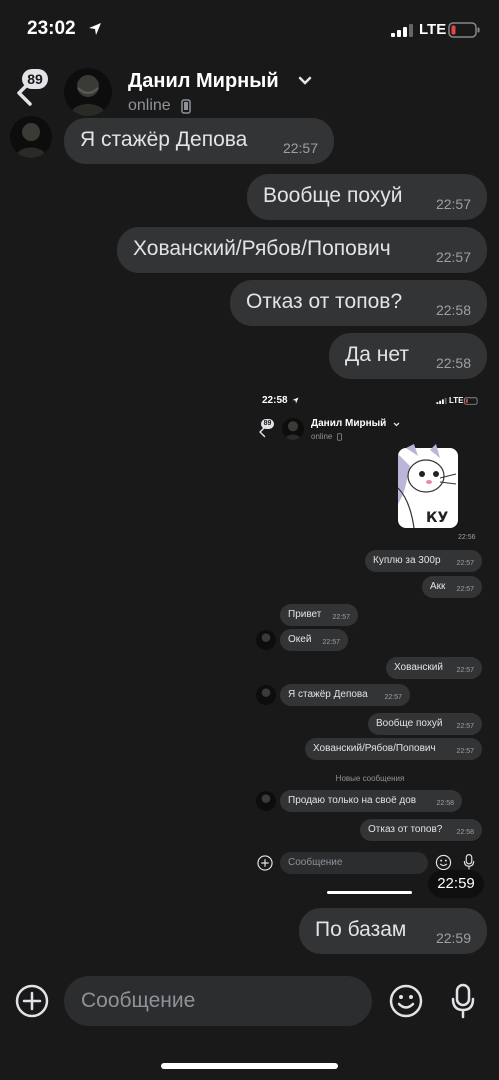 The width and height of the screenshot is (499, 1080). What do you see at coordinates (467, 537) in the screenshot?
I see `sticker-time: 22:56` at bounding box center [467, 537].